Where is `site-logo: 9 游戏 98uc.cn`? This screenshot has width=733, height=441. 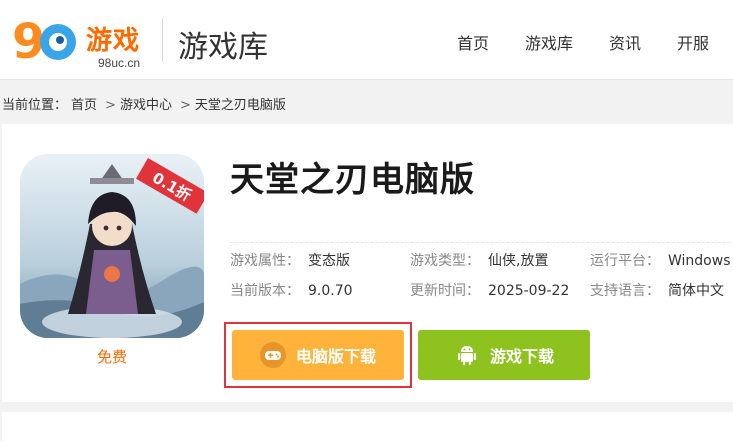
site-logo: 9 游戏 98uc.cn is located at coordinates (82, 41).